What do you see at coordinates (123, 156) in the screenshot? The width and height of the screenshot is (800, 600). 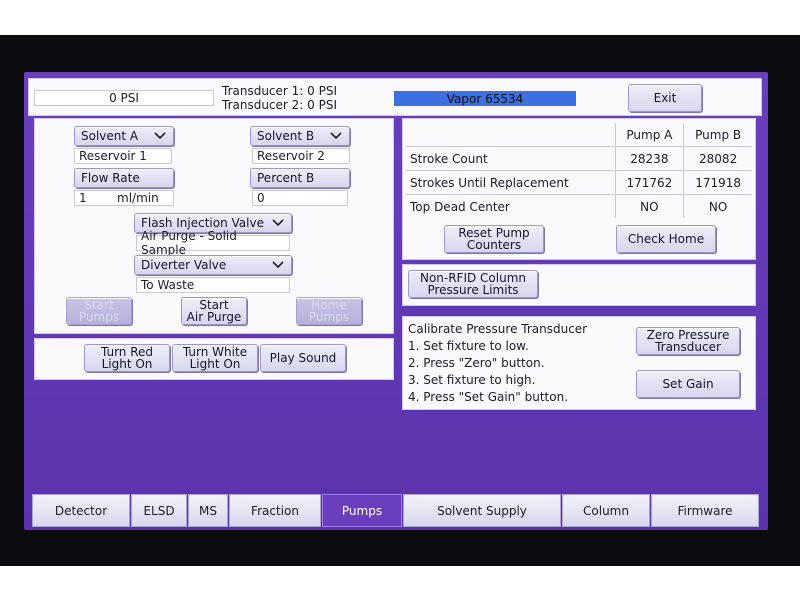 I see `solvent-a-value: Reservoir 1` at bounding box center [123, 156].